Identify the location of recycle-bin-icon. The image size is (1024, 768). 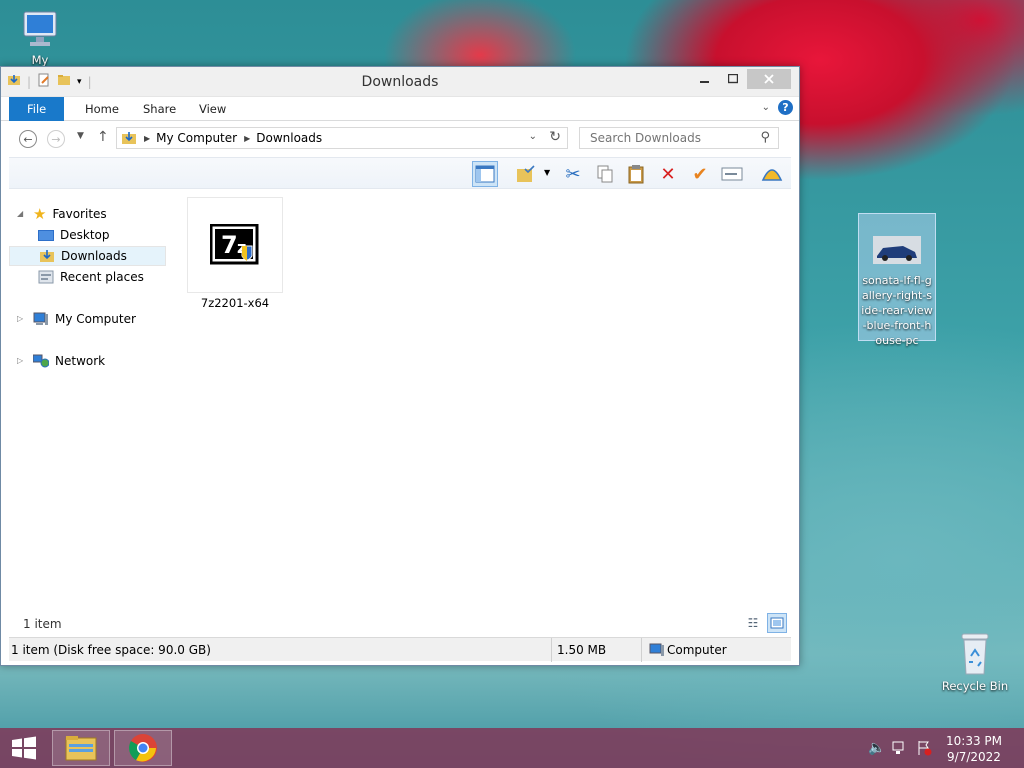
(975, 654).